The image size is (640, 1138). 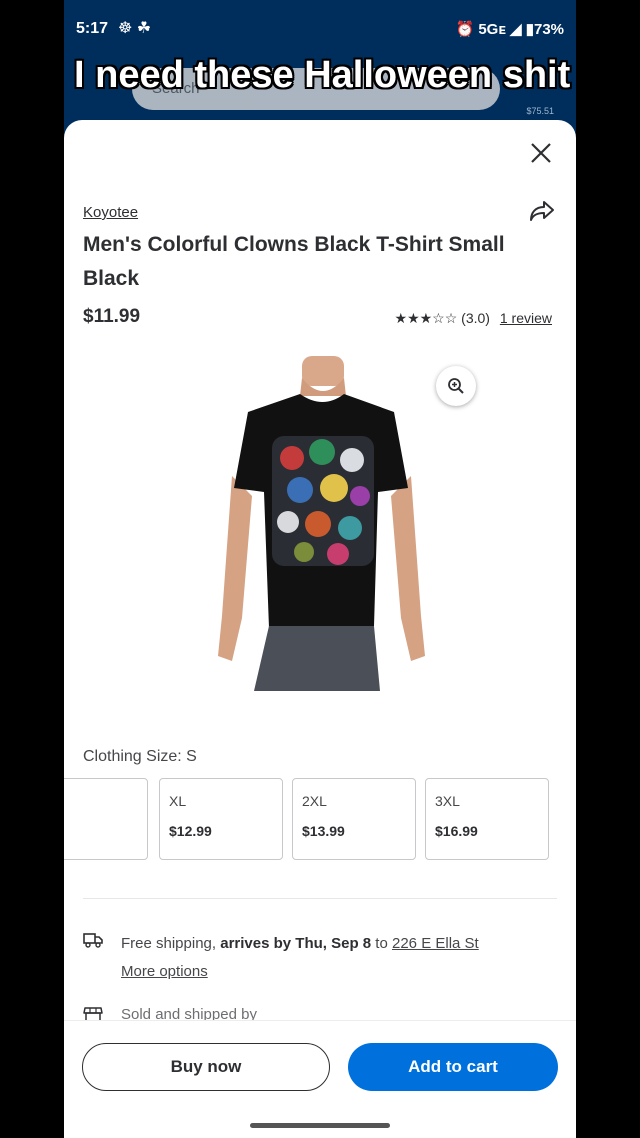 What do you see at coordinates (178, 801) in the screenshot?
I see `size-name: XL` at bounding box center [178, 801].